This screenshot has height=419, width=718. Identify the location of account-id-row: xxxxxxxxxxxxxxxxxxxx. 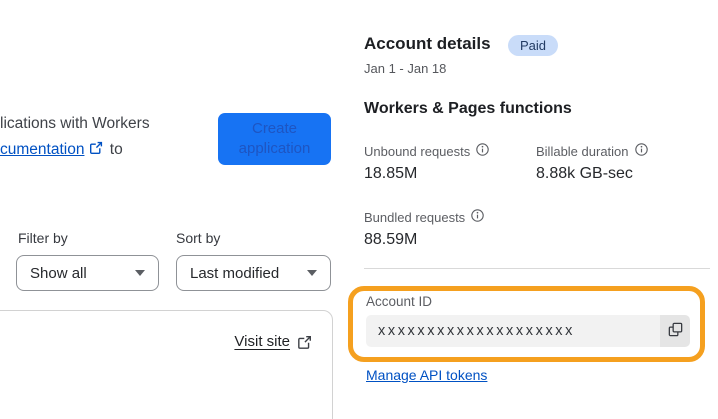
(528, 331).